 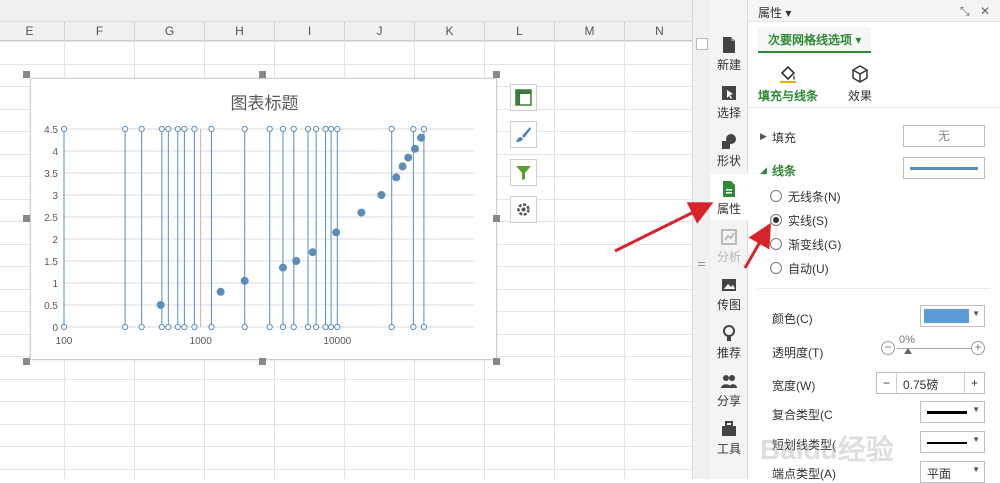 I want to click on compound-type-dropdown: ▼, so click(x=952, y=412).